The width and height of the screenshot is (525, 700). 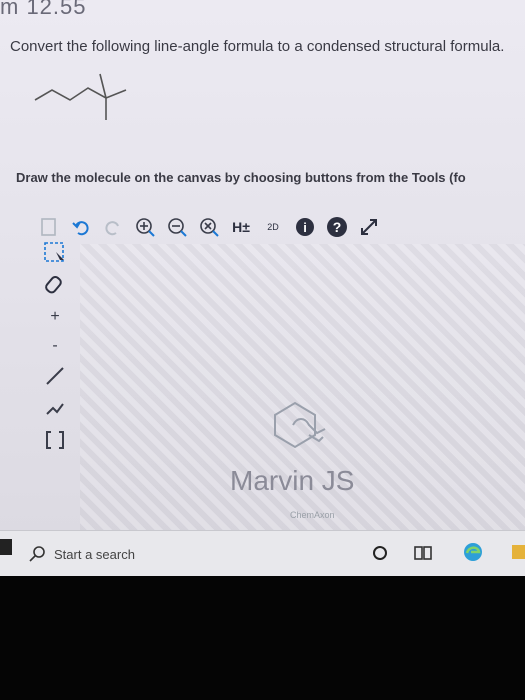 I want to click on edge-browser-icon, so click(x=473, y=554).